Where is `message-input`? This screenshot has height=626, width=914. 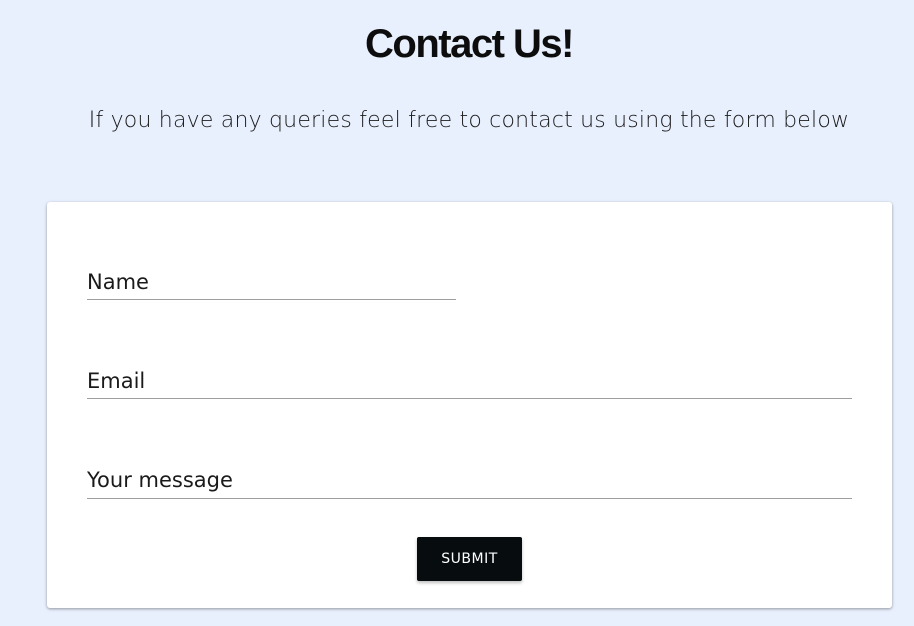 message-input is located at coordinates (469, 482).